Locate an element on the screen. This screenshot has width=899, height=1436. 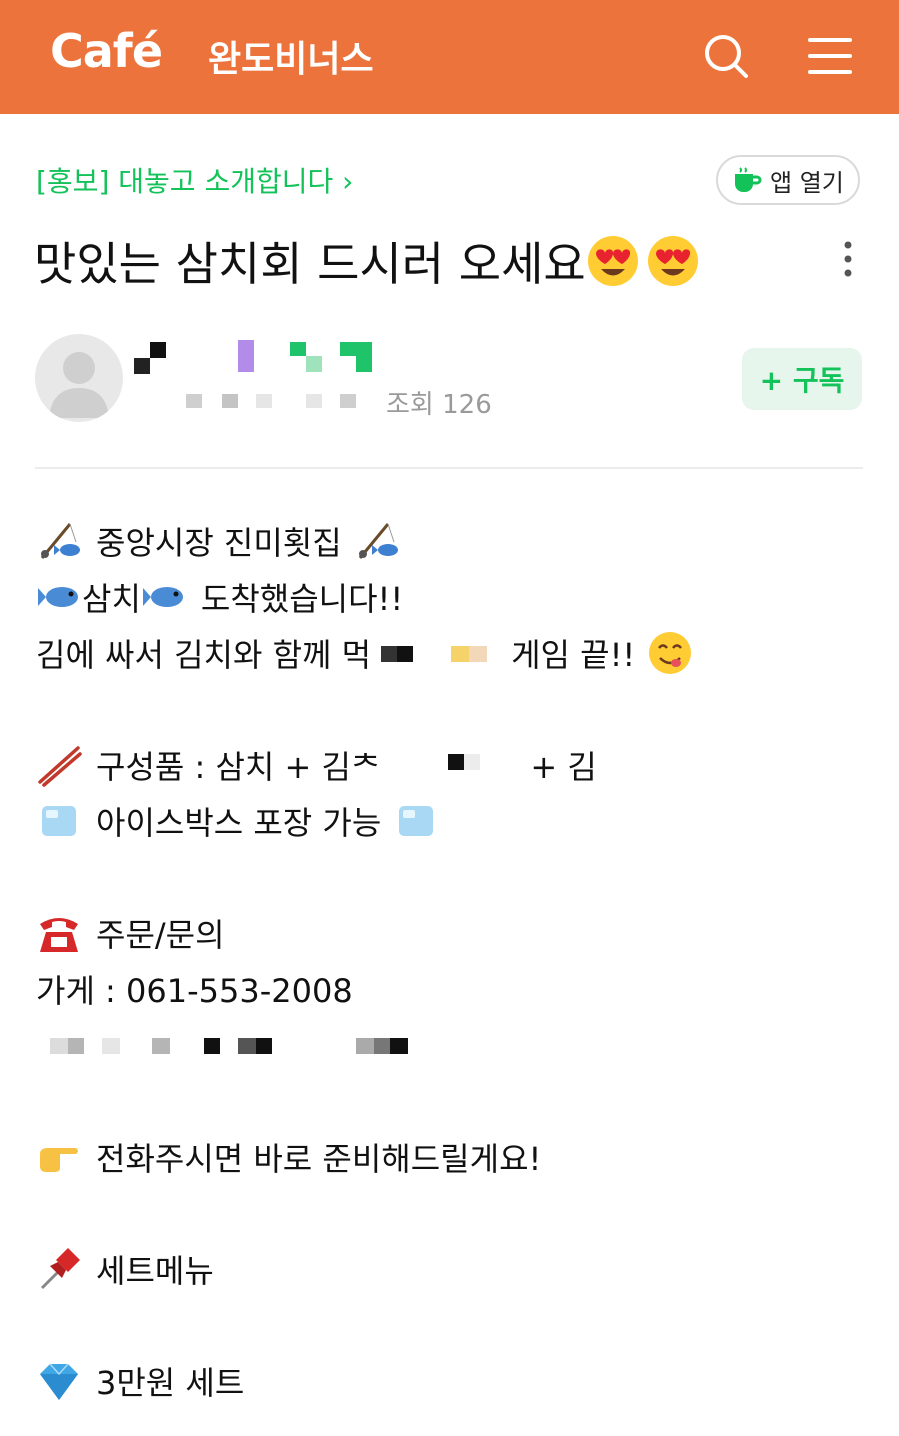
body-line-2: 삼치 도착했습니다!! is located at coordinates (219, 597).